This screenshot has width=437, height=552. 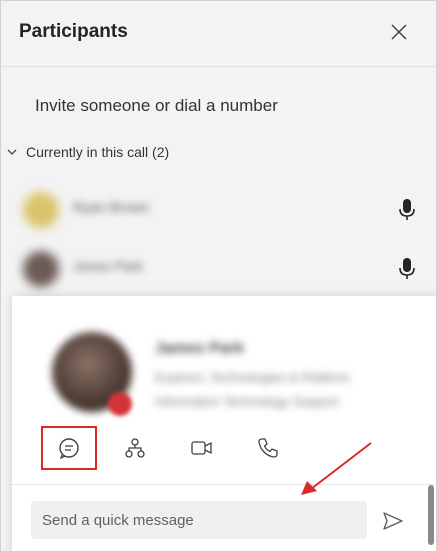 I want to click on close-icon, so click(x=399, y=32).